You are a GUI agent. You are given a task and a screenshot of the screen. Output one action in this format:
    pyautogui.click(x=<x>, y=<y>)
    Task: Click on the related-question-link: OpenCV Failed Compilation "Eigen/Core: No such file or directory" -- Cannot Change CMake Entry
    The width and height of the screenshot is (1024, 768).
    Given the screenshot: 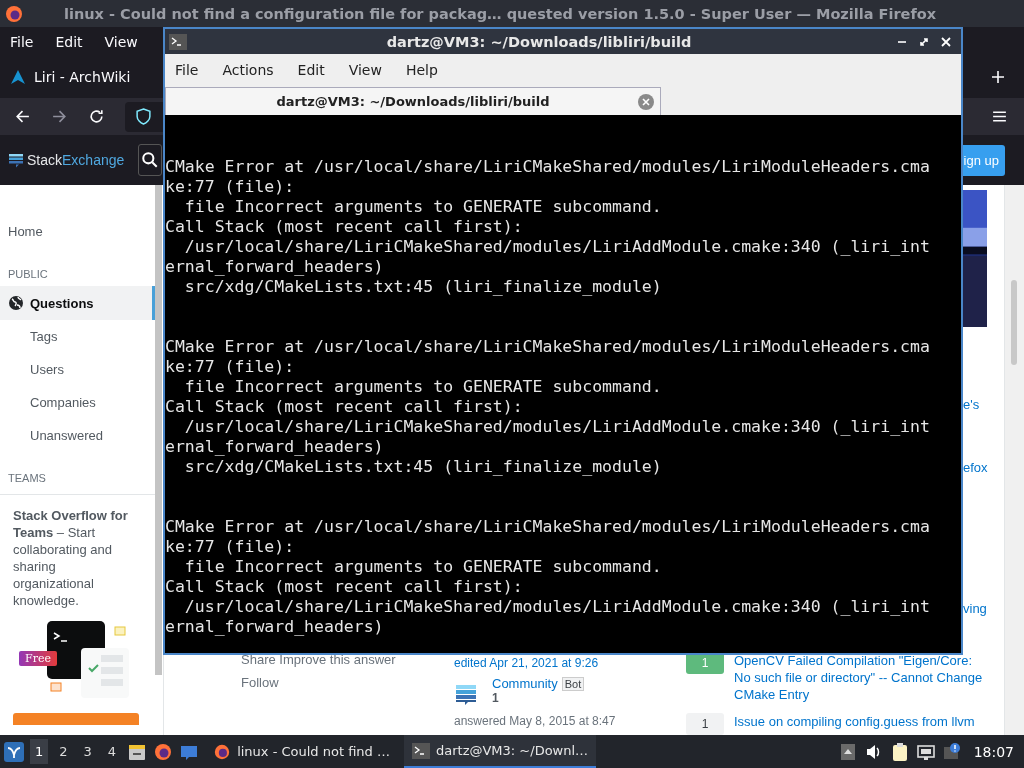 What is the action you would take?
    pyautogui.click(x=861, y=677)
    